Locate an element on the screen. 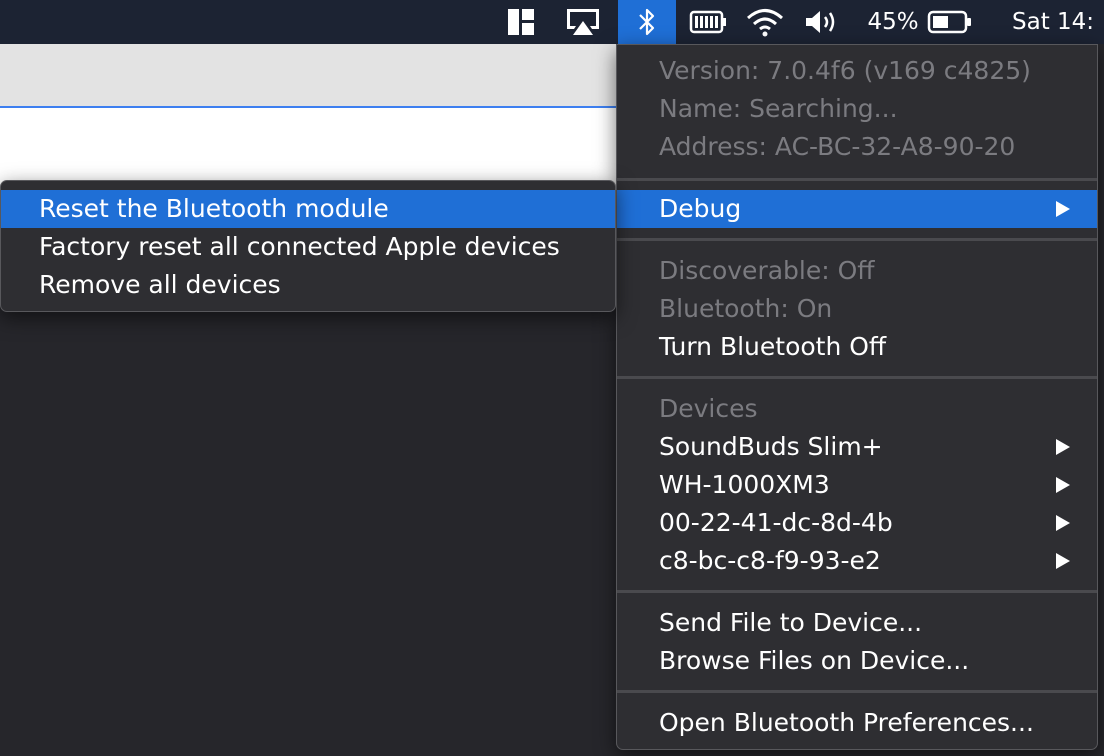 This screenshot has width=1104, height=756. device-item: SoundBuds Slim+ is located at coordinates (857, 447).